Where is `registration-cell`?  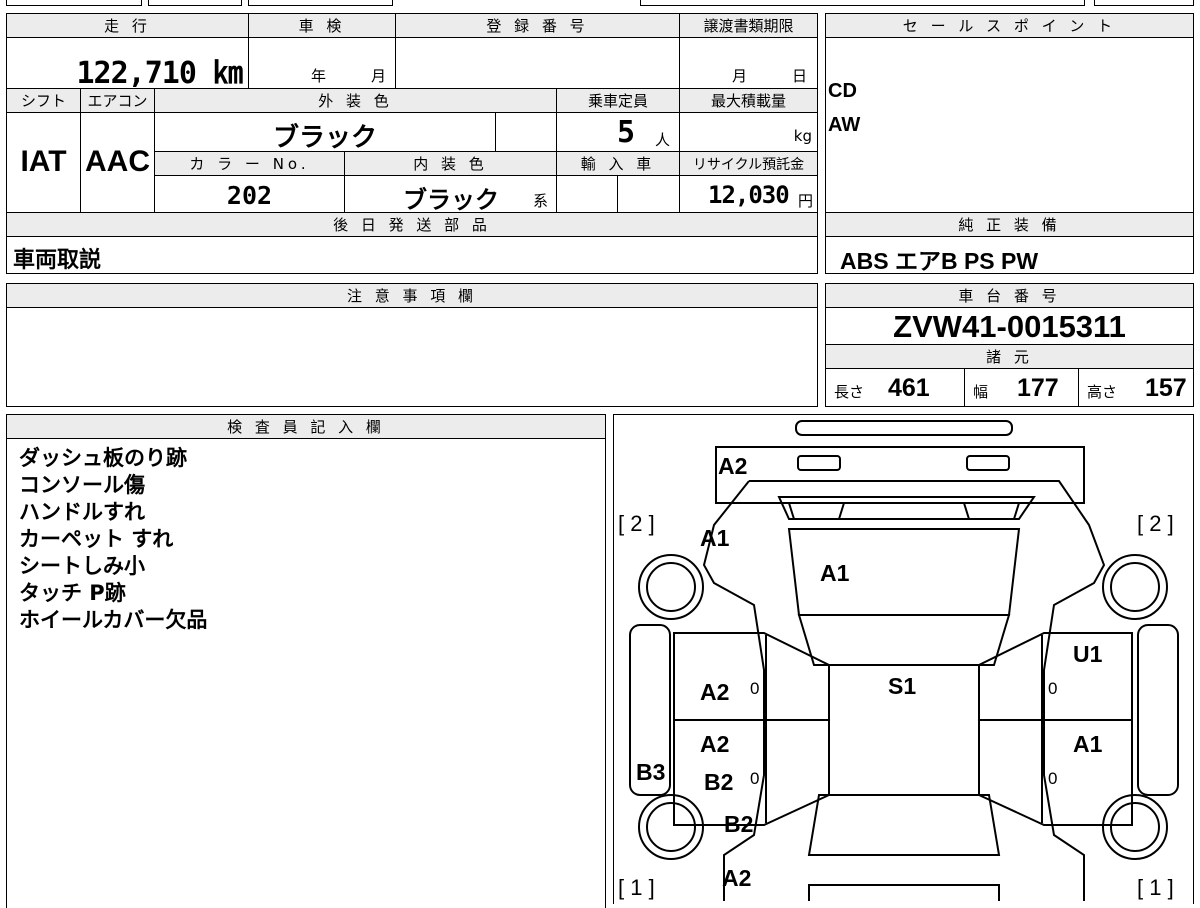 registration-cell is located at coordinates (537, 63).